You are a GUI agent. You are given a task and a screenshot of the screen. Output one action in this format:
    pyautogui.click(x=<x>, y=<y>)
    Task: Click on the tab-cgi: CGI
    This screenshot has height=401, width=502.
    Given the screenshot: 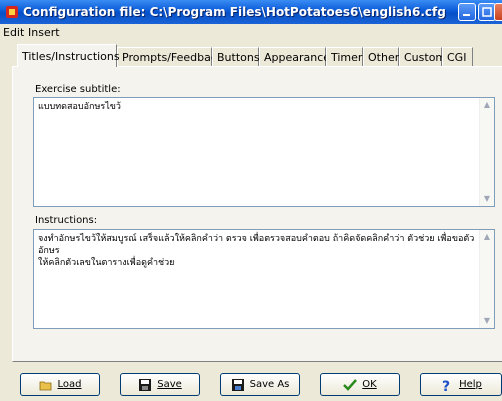 What is the action you would take?
    pyautogui.click(x=457, y=56)
    